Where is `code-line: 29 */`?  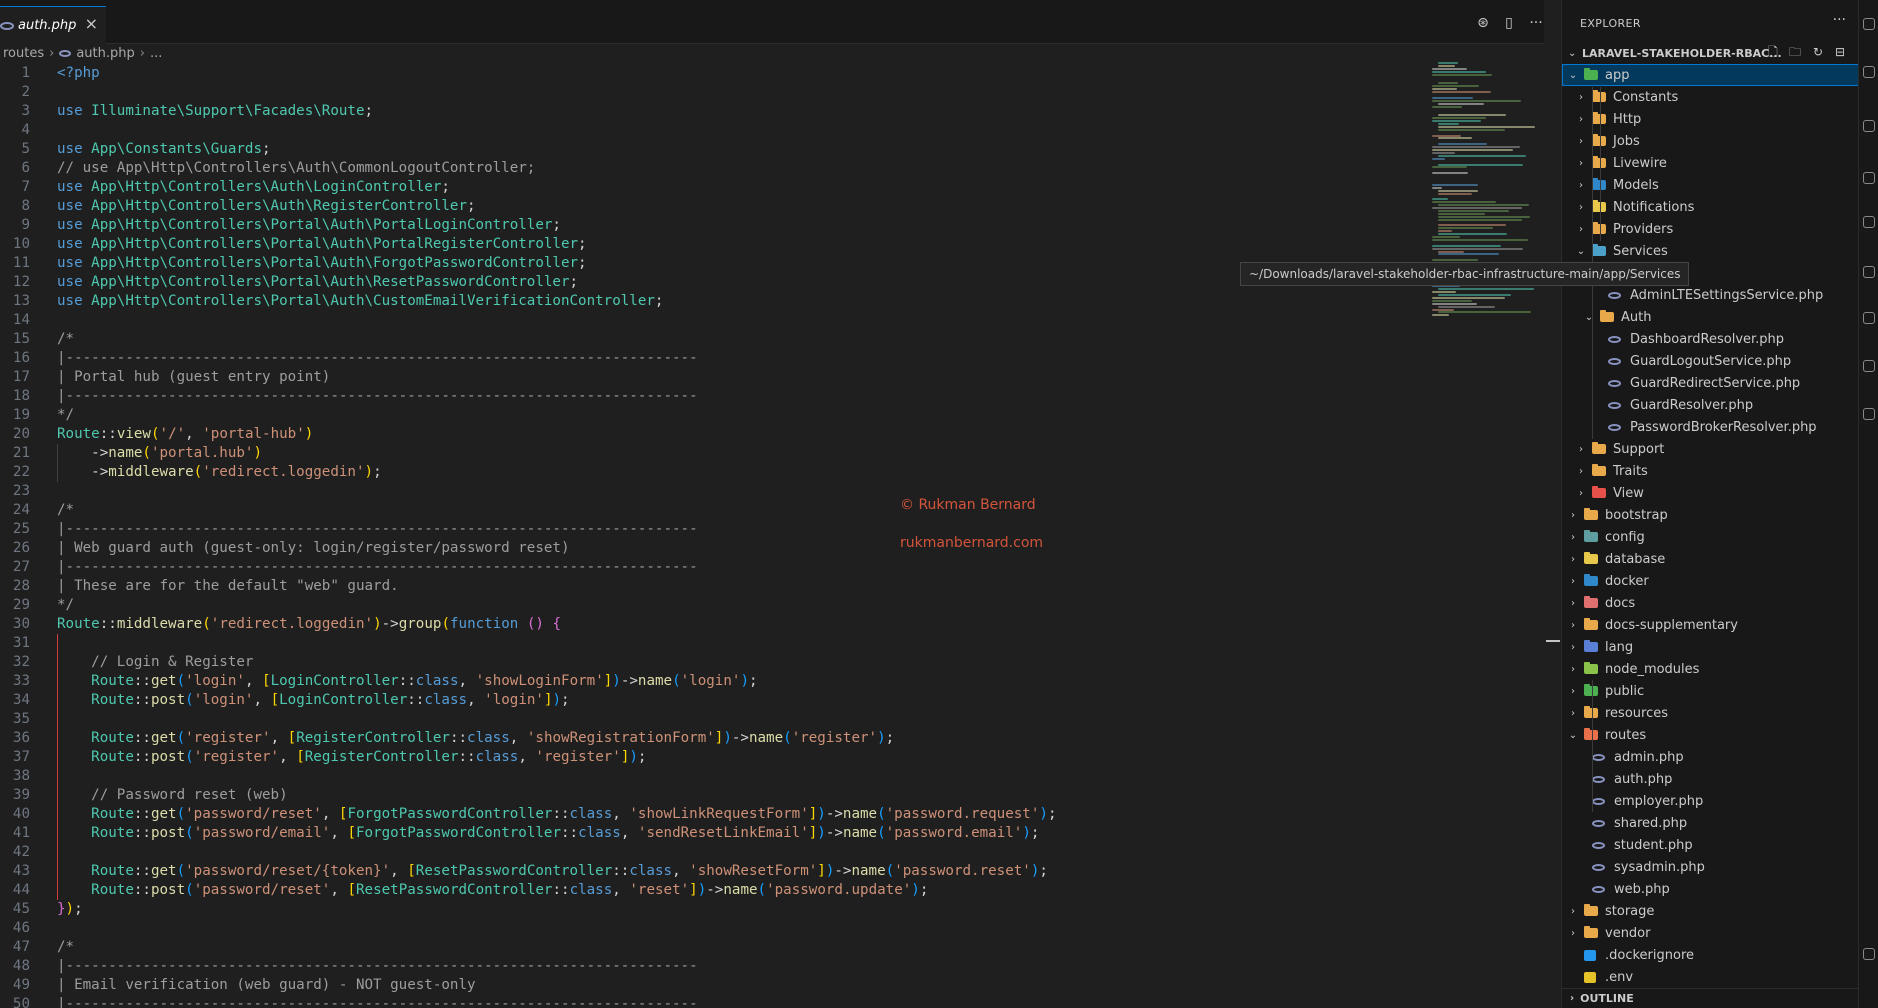 code-line: 29 */ is located at coordinates (720, 605).